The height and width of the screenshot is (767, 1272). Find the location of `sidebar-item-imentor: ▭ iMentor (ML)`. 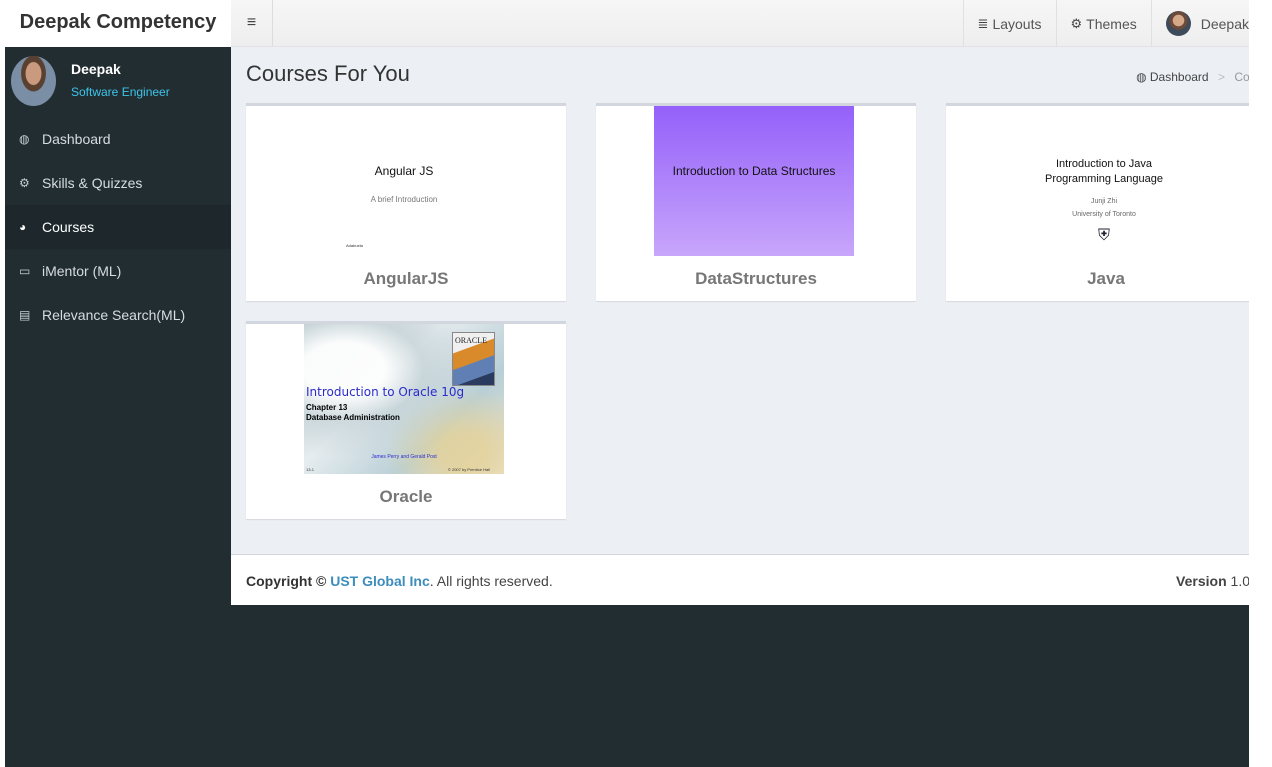

sidebar-item-imentor: ▭ iMentor (ML) is located at coordinates (118, 271).